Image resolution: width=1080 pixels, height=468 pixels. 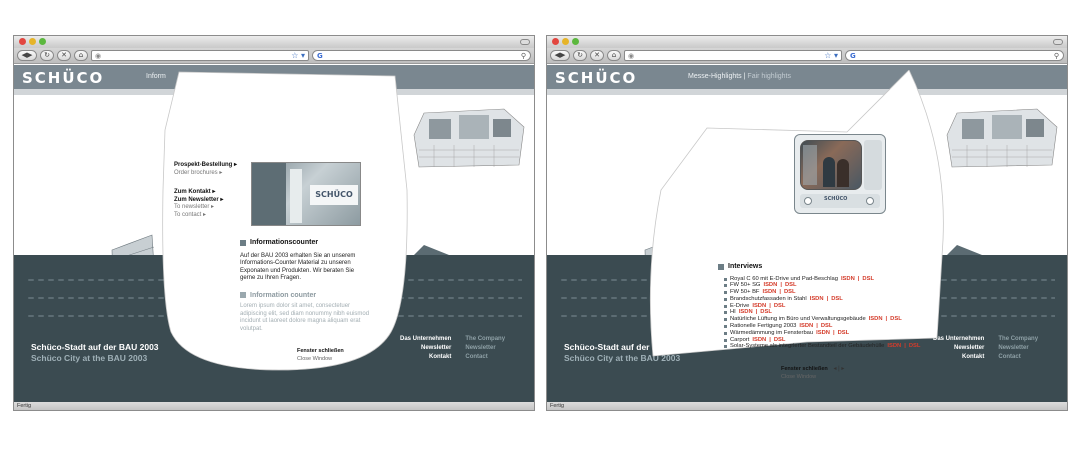 What do you see at coordinates (784, 279) in the screenshot?
I see `interview-title: Royal C 60 mit E-Drive und Pad-Beschlag` at bounding box center [784, 279].